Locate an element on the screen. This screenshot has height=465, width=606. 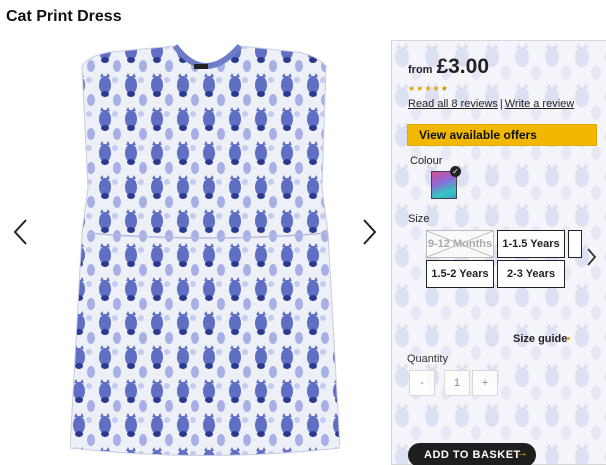
price-line: from £3.00 is located at coordinates (448, 67).